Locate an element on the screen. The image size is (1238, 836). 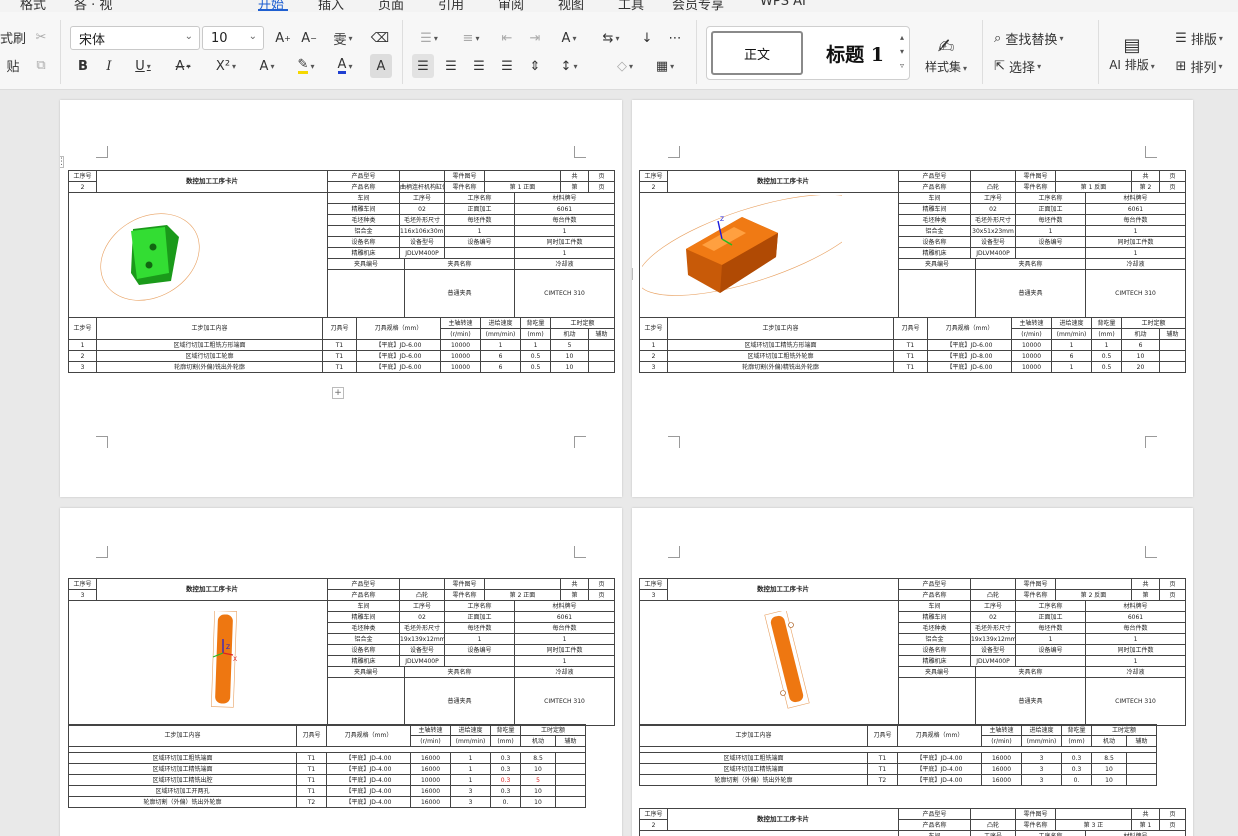
table-cell: 精雕车间 is located at coordinates (934, 209).